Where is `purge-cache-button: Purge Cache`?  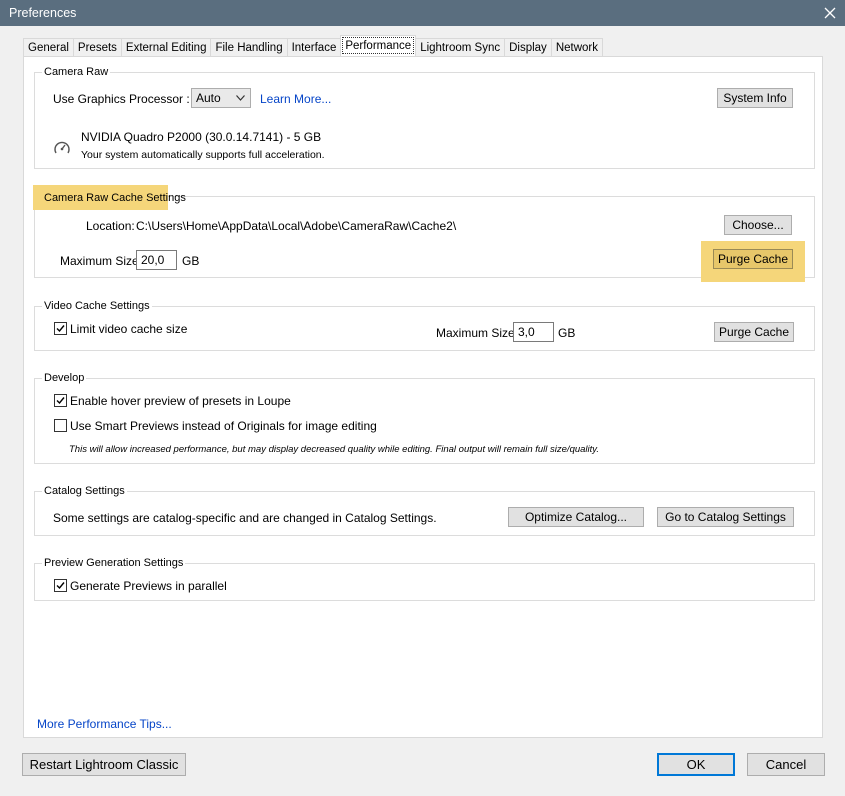
purge-cache-button: Purge Cache is located at coordinates (753, 259).